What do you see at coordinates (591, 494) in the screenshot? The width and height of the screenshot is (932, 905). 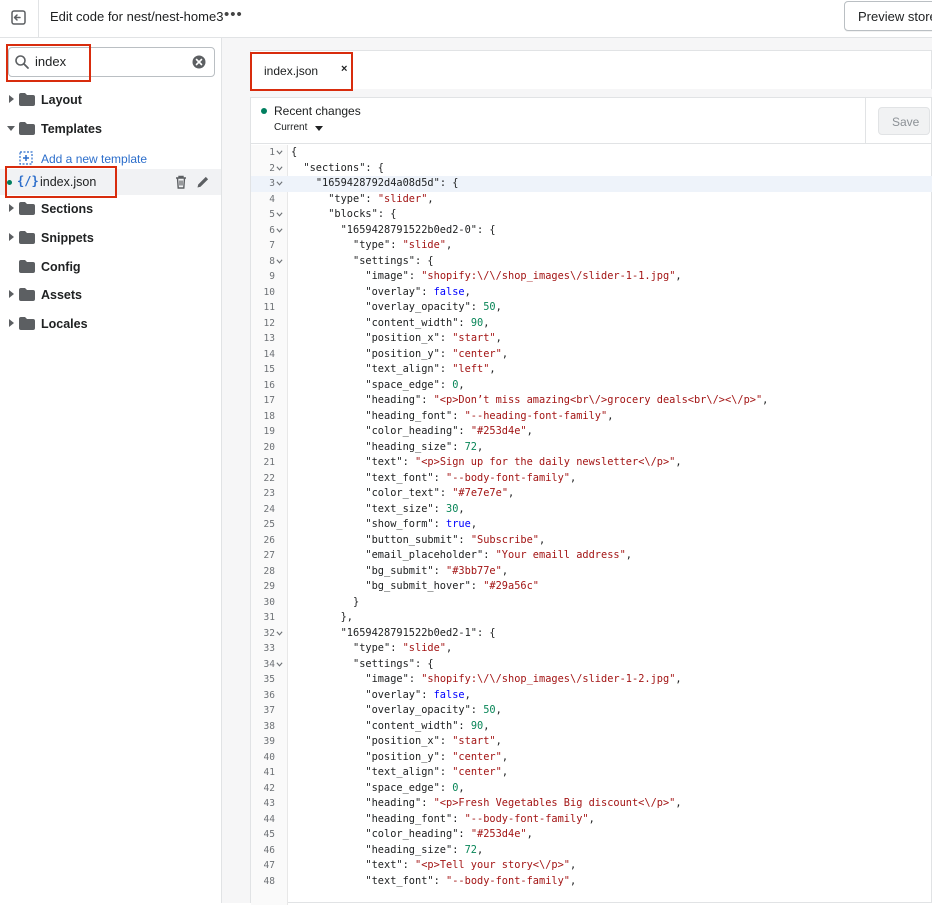 I see `code-line: 23 "color_text": "#7e7e7e",` at bounding box center [591, 494].